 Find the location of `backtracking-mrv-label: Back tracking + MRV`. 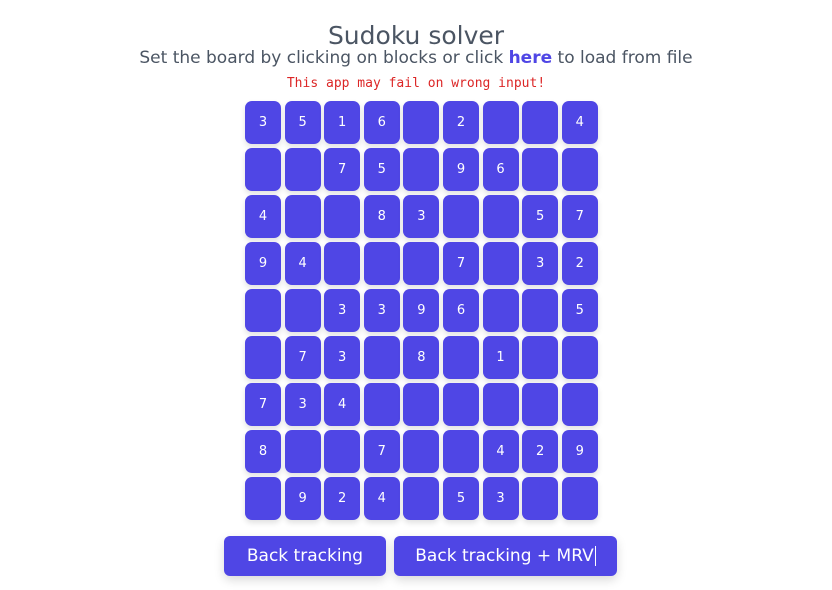

backtracking-mrv-label: Back tracking + MRV is located at coordinates (504, 556).